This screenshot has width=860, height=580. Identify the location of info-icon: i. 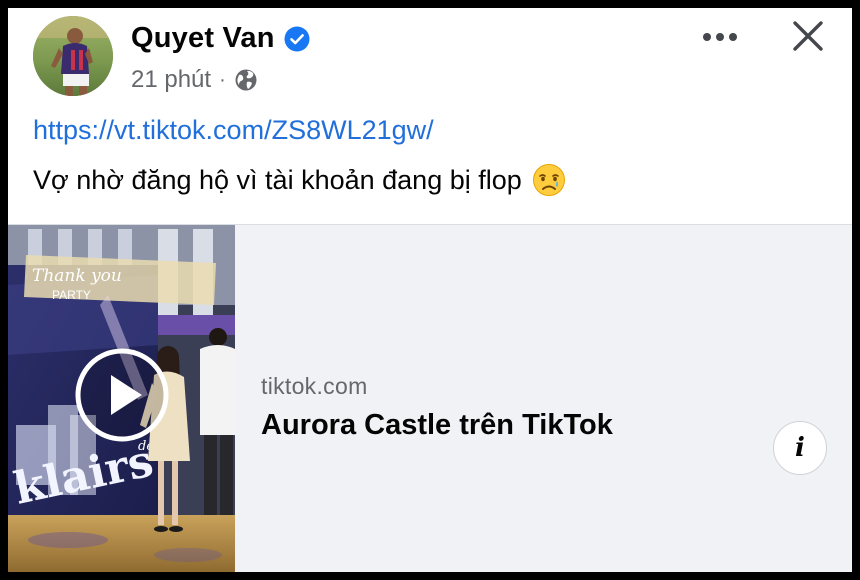
(800, 448).